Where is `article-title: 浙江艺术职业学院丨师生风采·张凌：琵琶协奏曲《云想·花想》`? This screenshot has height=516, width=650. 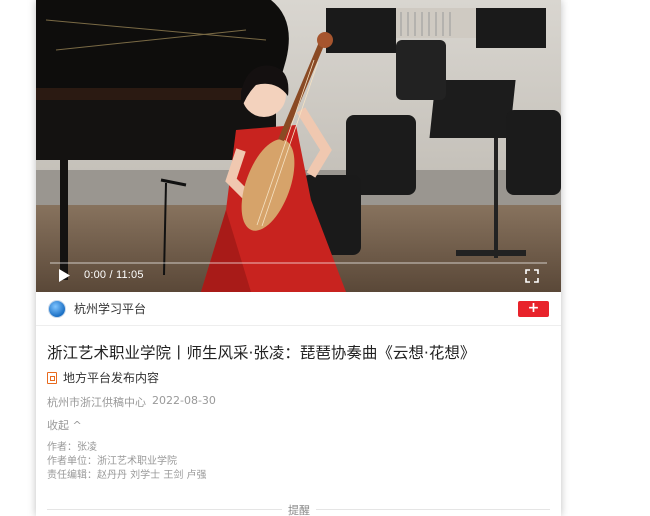
article-title: 浙江艺术职业学院丨师生风采·张凌：琵琶协奏曲《云想·花想》 is located at coordinates (261, 353).